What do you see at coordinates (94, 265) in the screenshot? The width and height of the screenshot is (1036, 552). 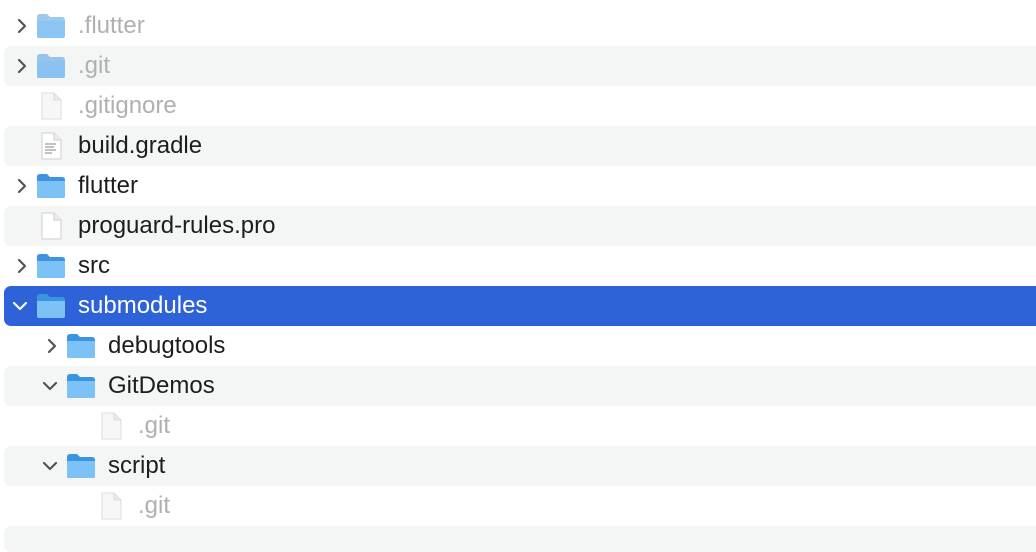 I see `tree-item-label: src` at bounding box center [94, 265].